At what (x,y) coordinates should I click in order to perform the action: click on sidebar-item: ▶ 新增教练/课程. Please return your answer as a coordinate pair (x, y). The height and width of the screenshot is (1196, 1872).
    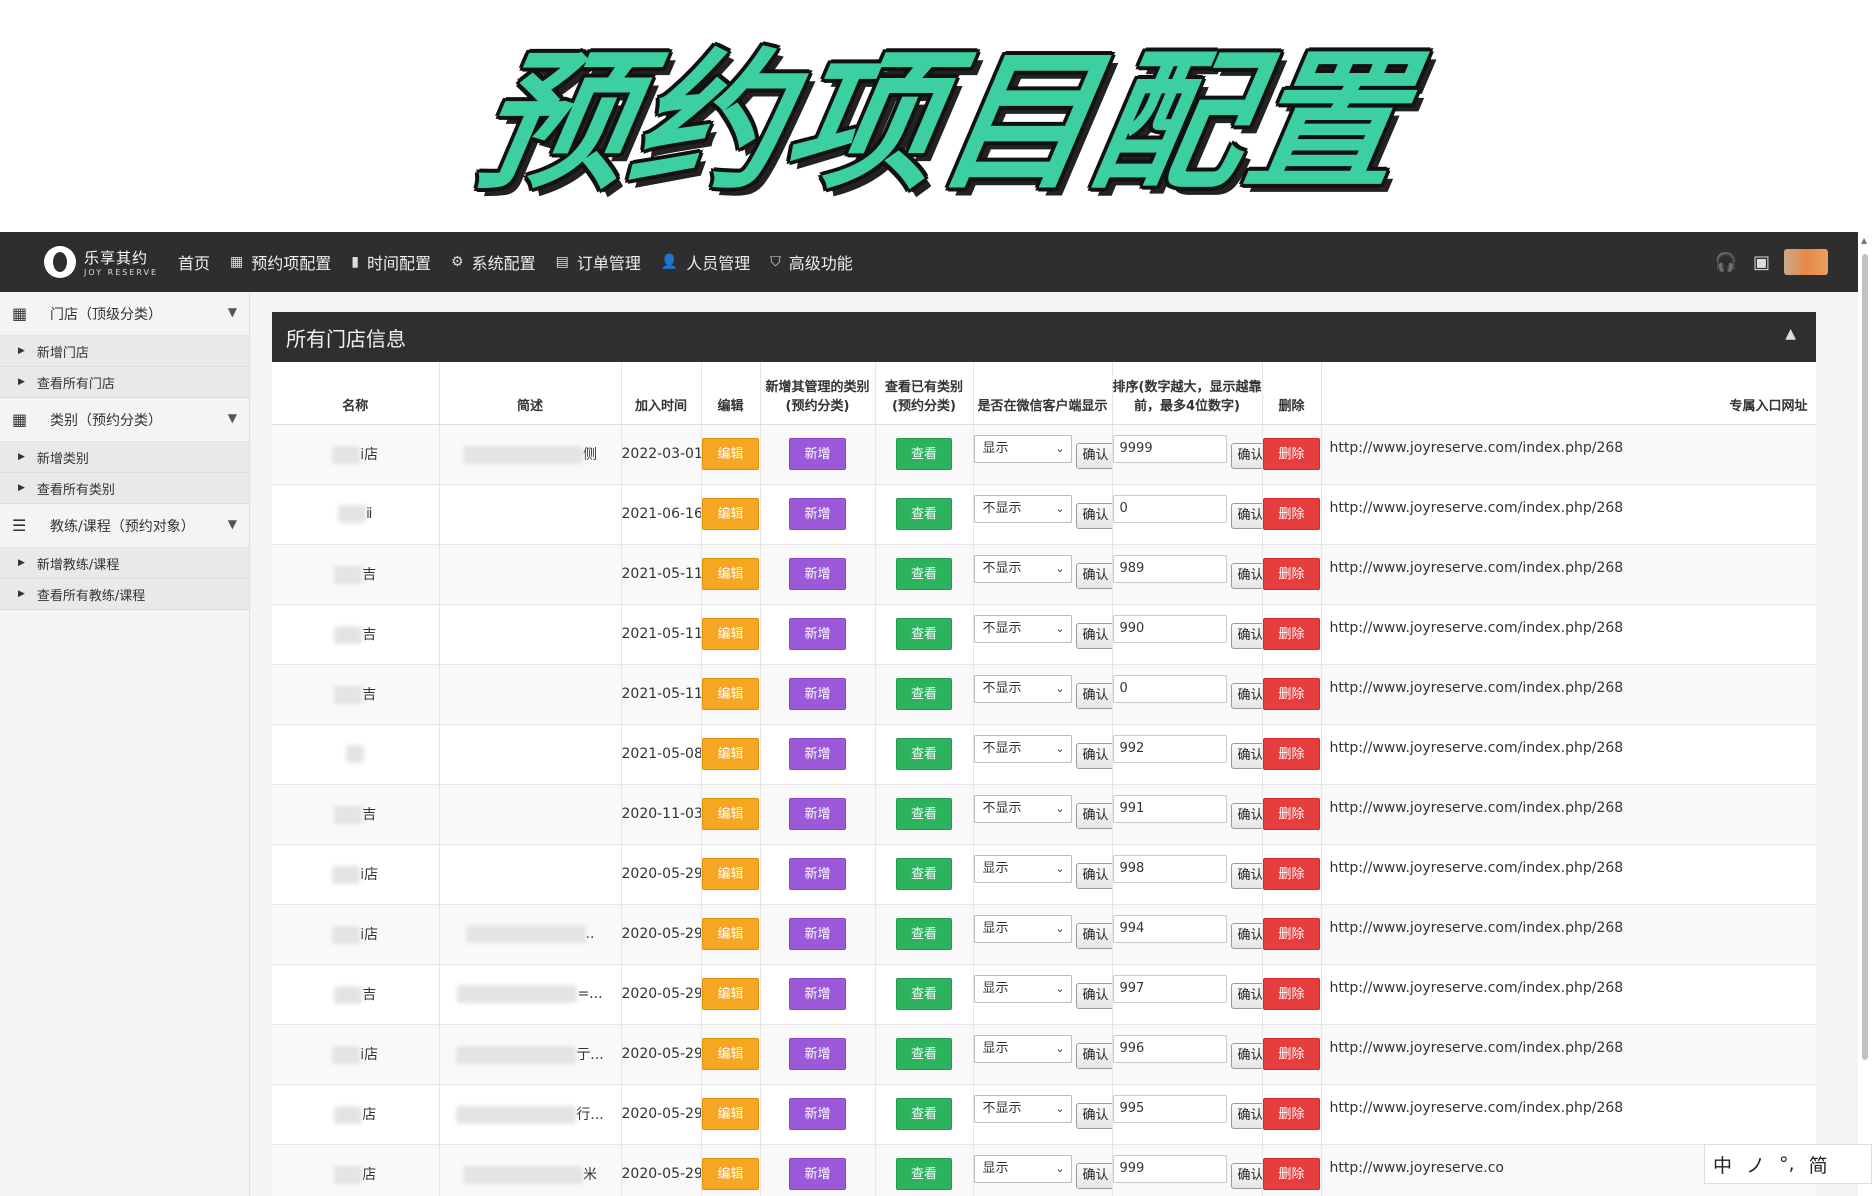
    Looking at the image, I should click on (124, 563).